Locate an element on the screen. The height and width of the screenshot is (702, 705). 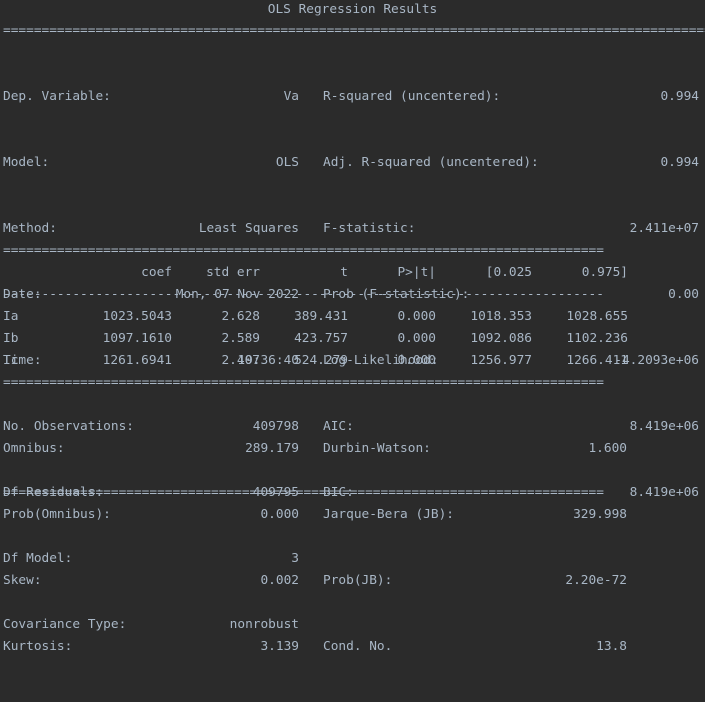
summary-value: Least Squares is located at coordinates (248, 228).